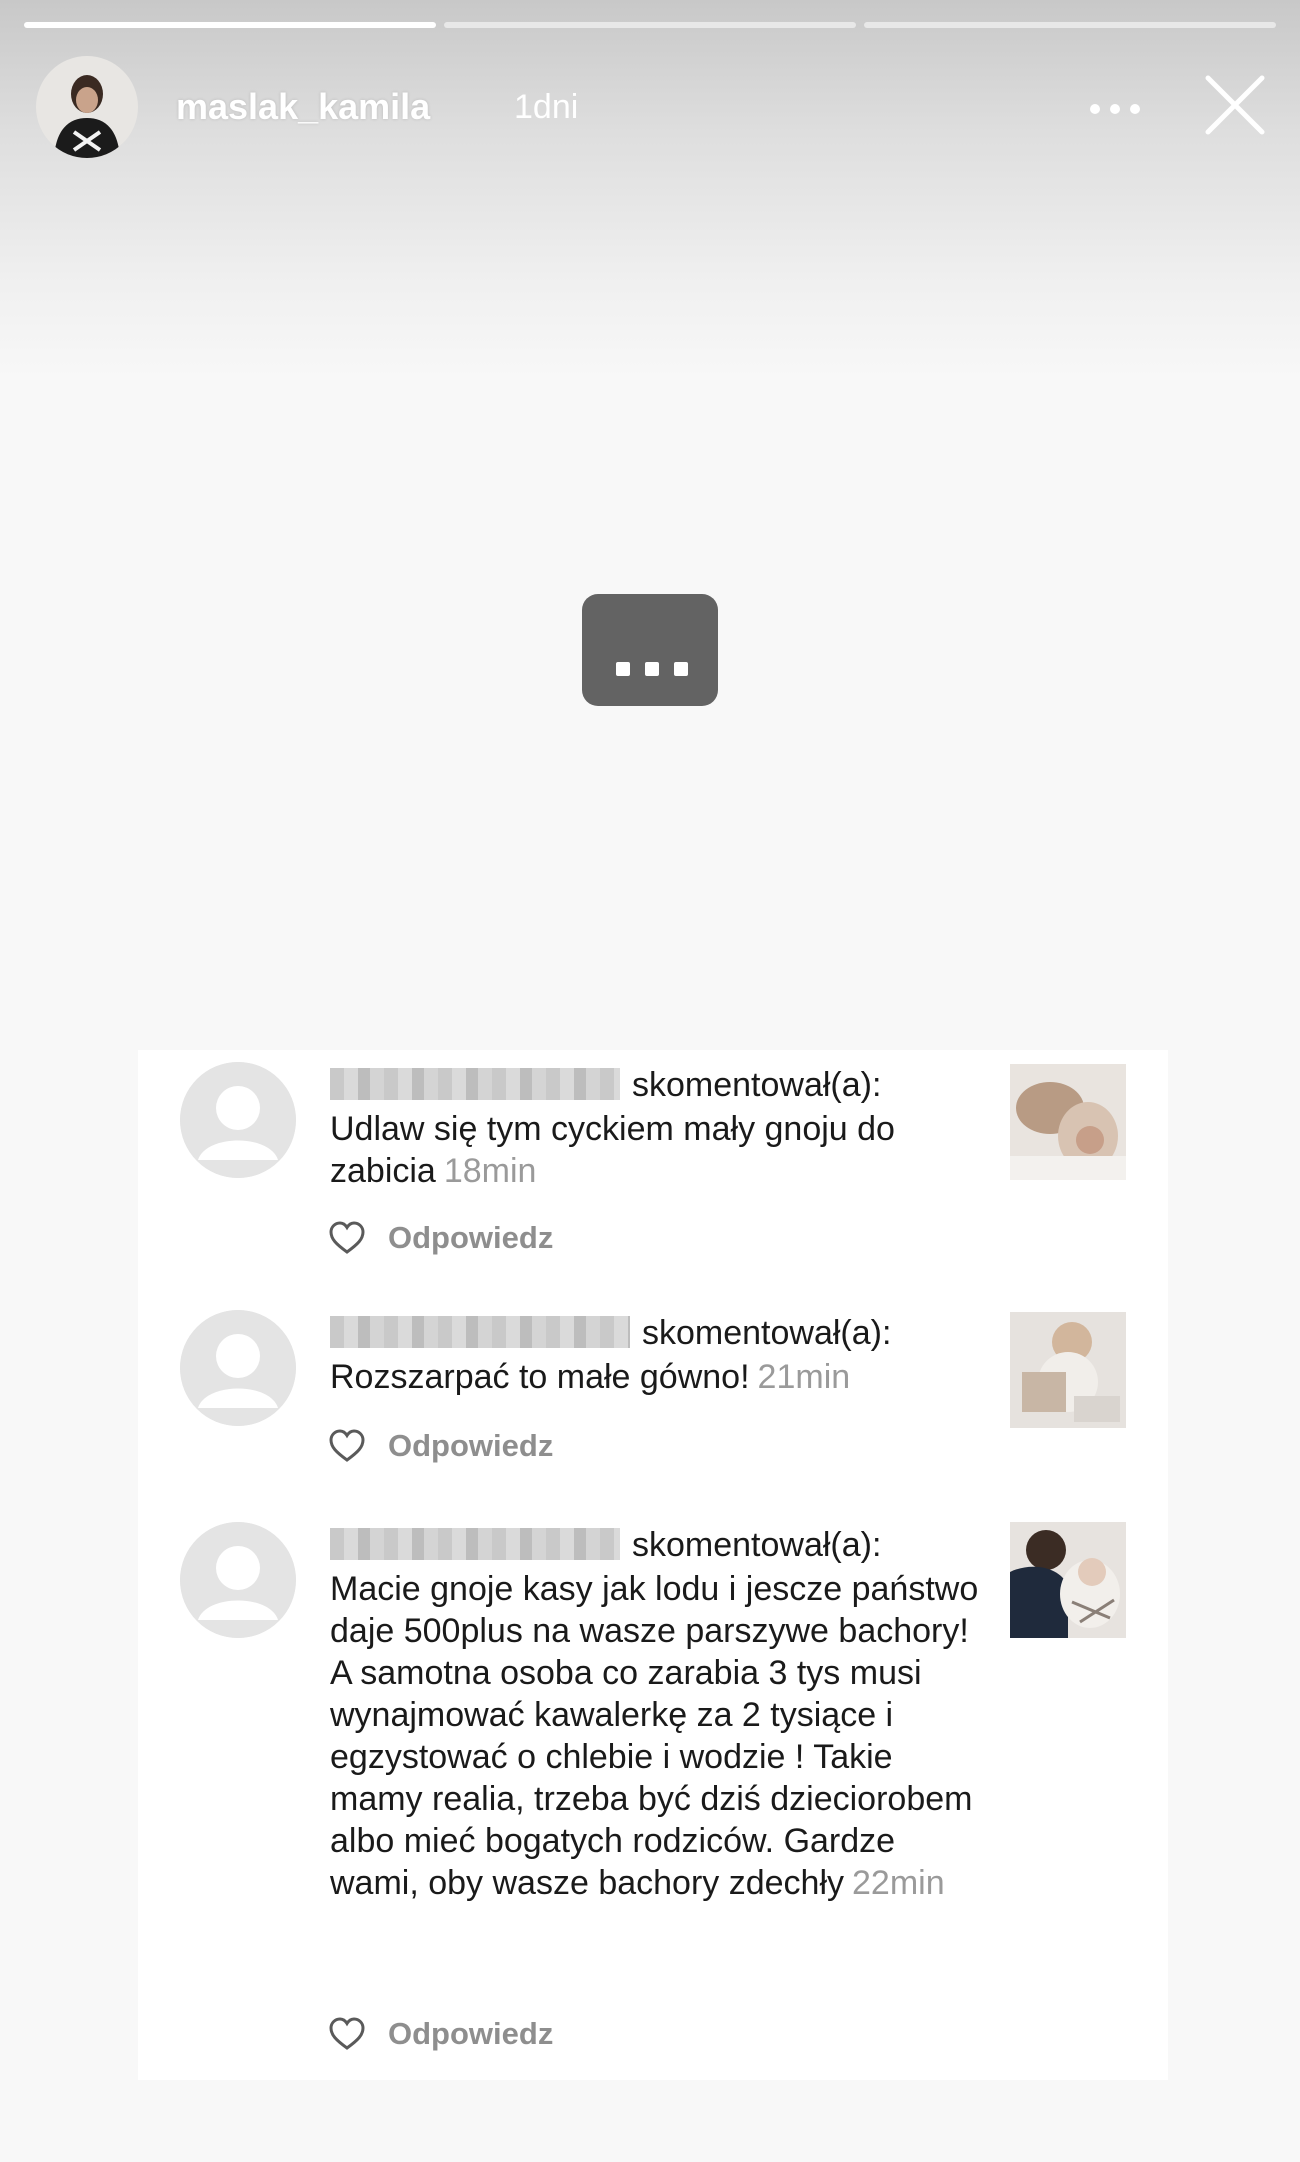 The height and width of the screenshot is (2162, 1300). I want to click on more-options-icon, so click(1115, 109).